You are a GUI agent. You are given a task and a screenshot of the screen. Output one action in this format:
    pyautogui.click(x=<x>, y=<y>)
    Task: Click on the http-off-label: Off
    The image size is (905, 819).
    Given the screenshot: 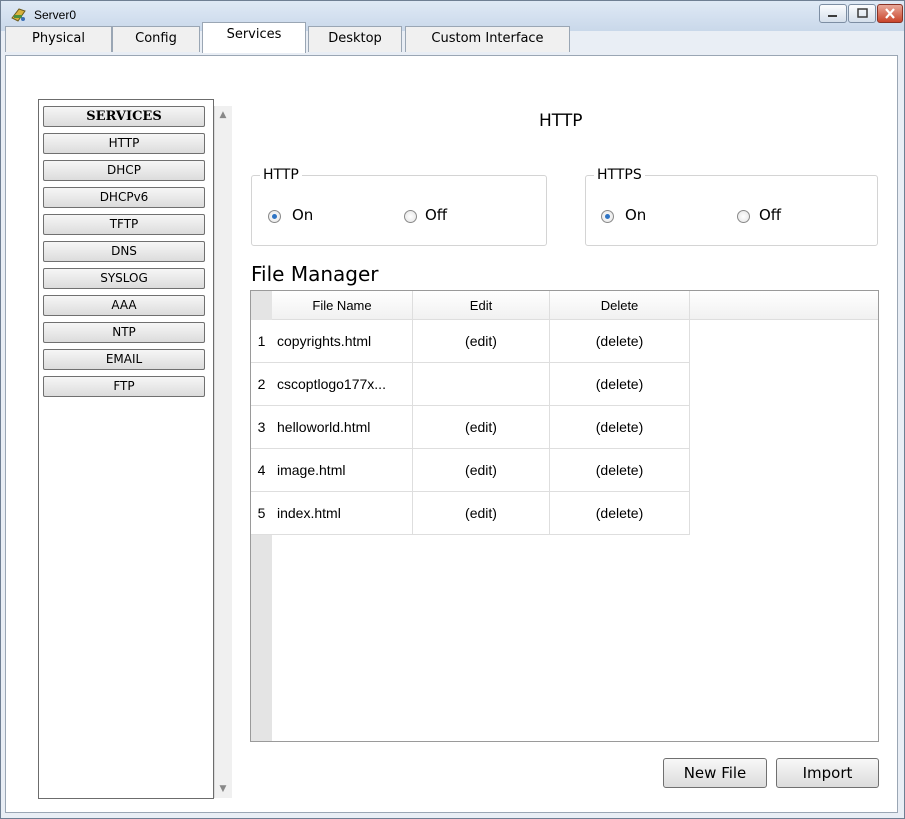 What is the action you would take?
    pyautogui.click(x=436, y=215)
    